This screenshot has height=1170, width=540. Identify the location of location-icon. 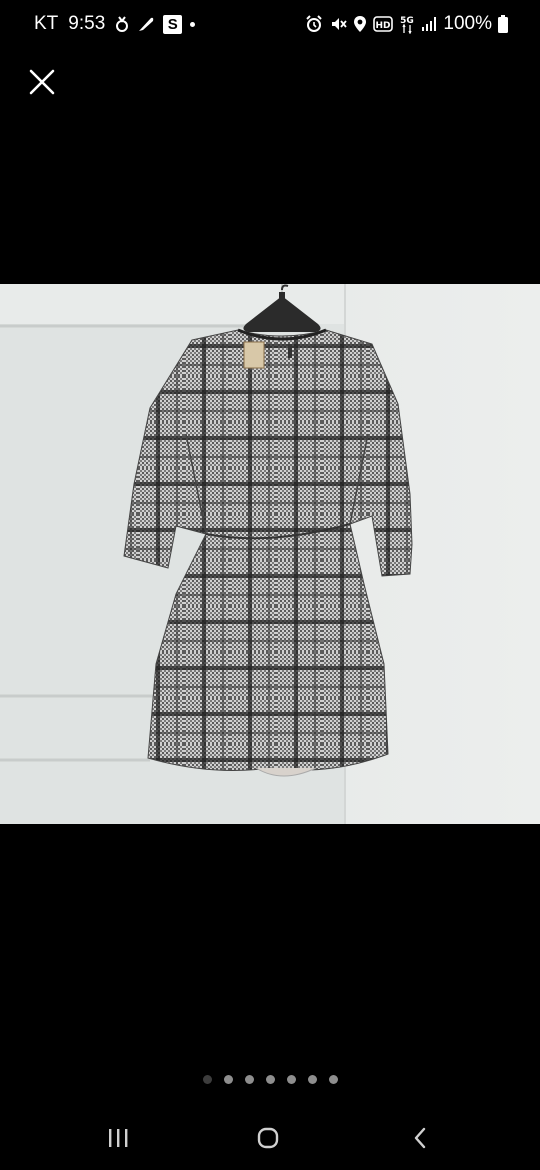
(360, 24).